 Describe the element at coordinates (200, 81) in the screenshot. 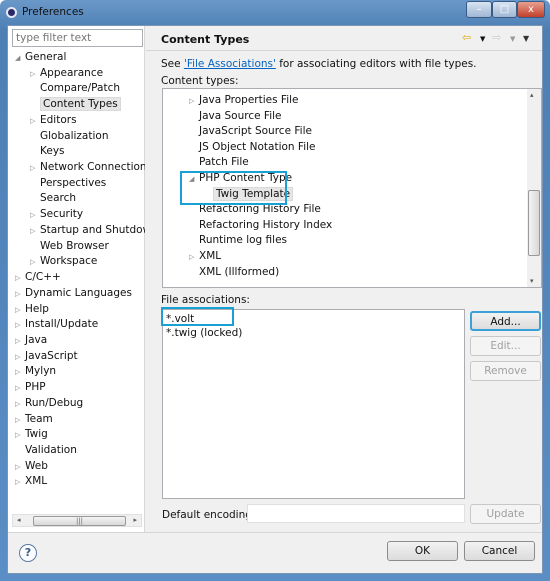

I see `content-types-label: Content types:` at that location.